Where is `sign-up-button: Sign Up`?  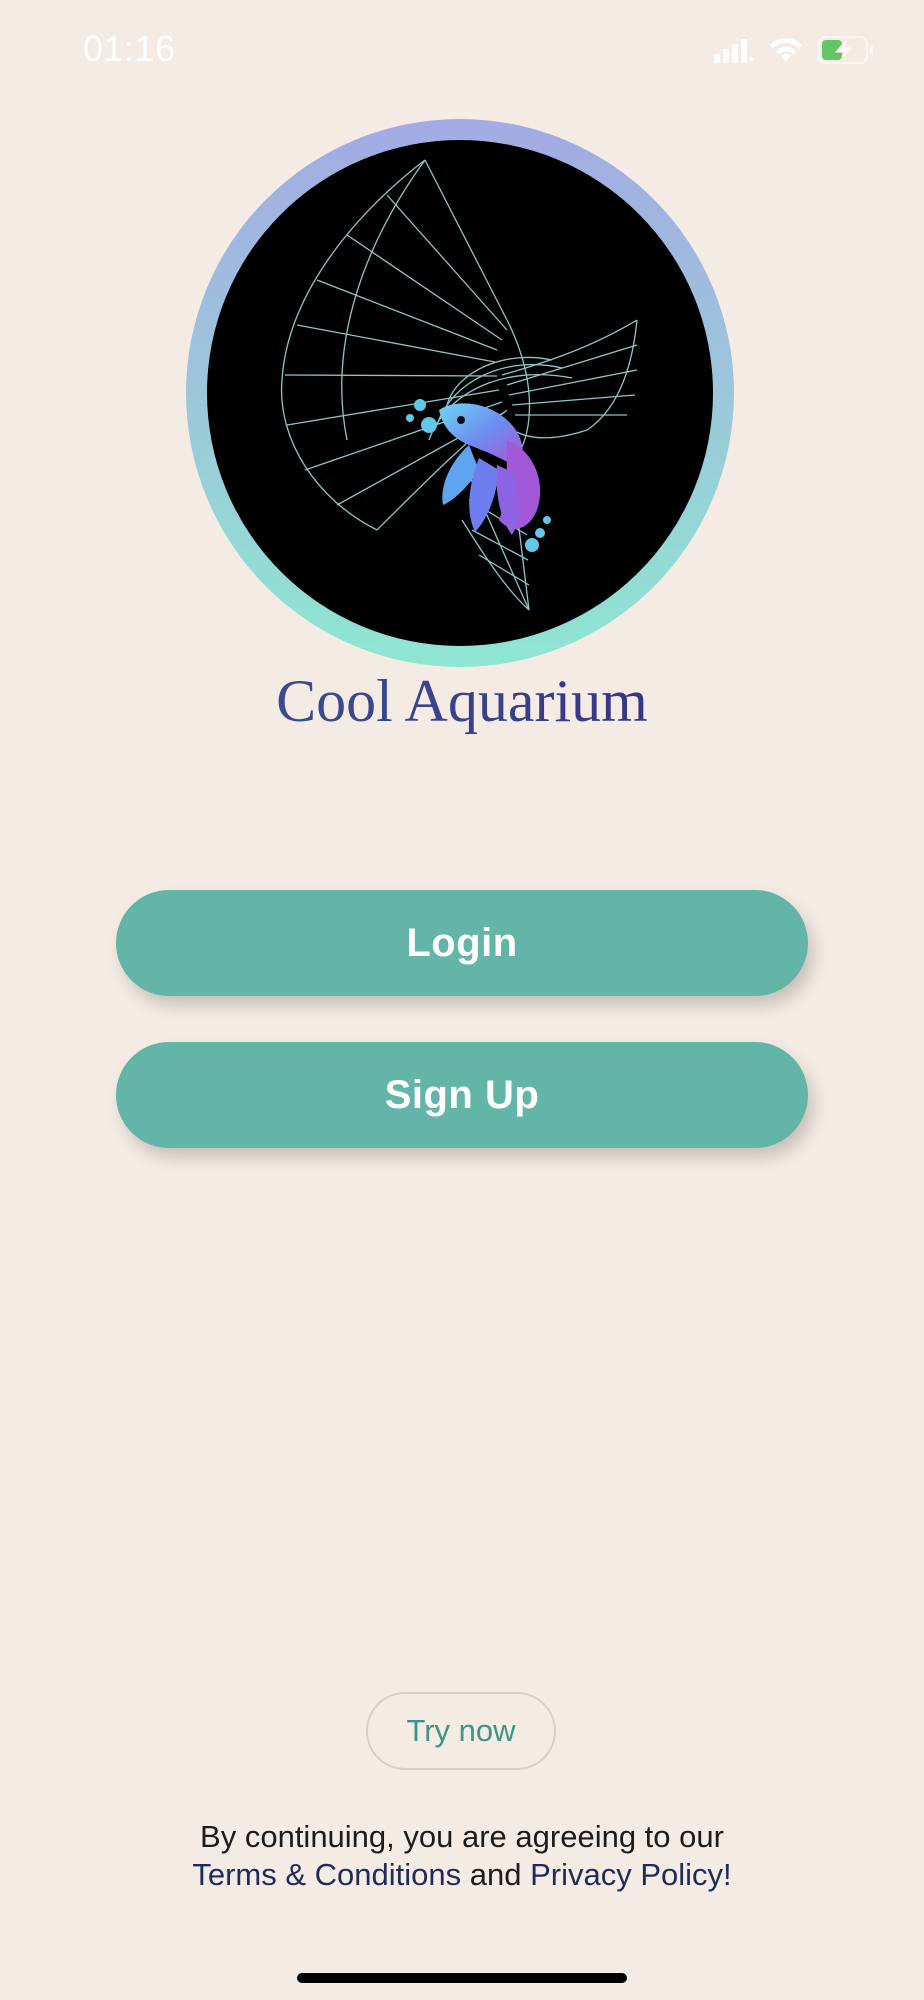
sign-up-button: Sign Up is located at coordinates (462, 1095).